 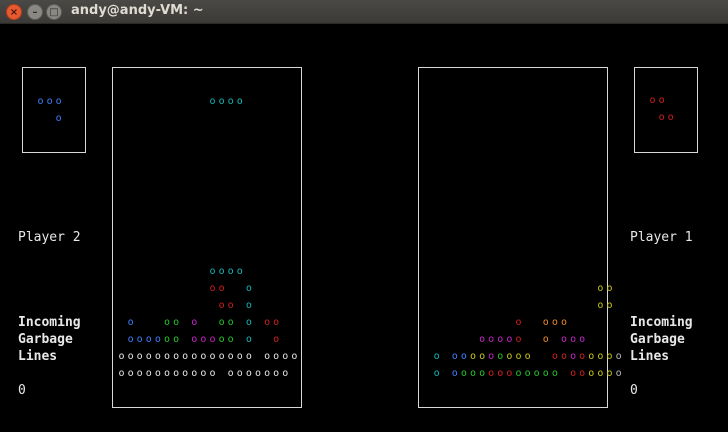 What do you see at coordinates (49, 322) in the screenshot?
I see `player2-garbage-title-1: Incoming` at bounding box center [49, 322].